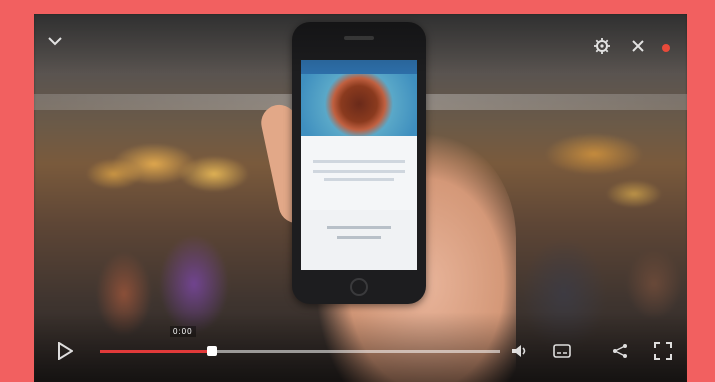 The width and height of the screenshot is (715, 382). I want to click on gear-icon, so click(602, 46).